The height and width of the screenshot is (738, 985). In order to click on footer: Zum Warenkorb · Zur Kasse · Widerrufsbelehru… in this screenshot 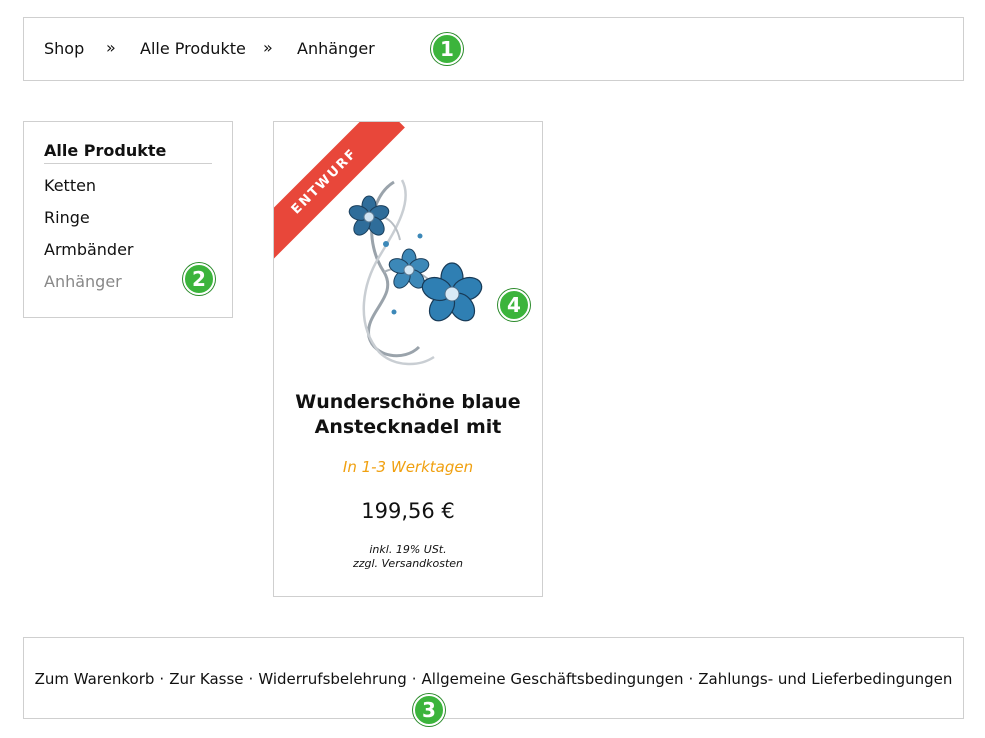, I will do `click(493, 678)`.